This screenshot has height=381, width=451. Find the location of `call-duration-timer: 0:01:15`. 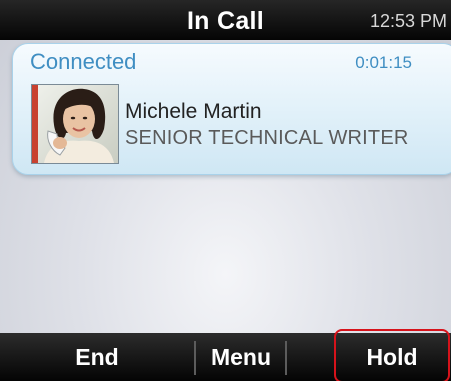

call-duration-timer: 0:01:15 is located at coordinates (383, 62).